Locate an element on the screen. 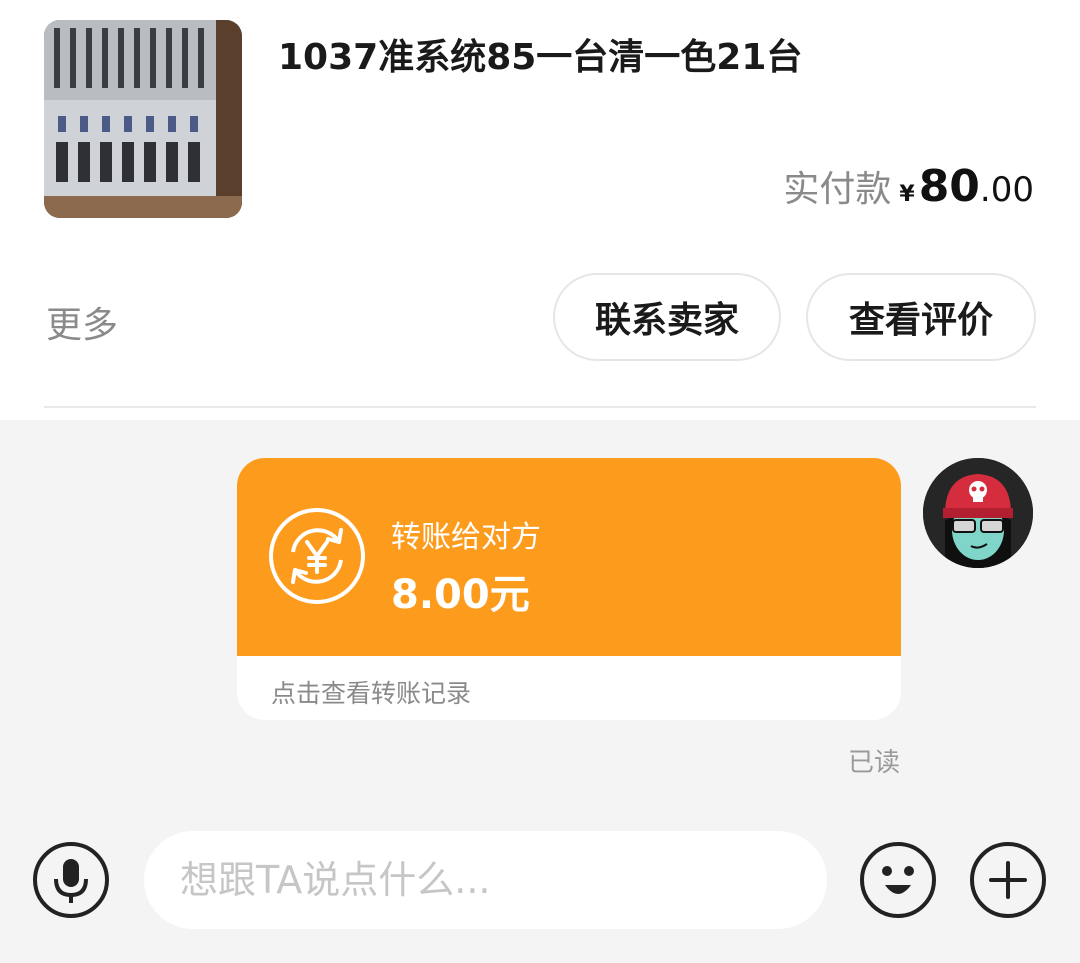 This screenshot has width=1080, height=963. smiley-icon is located at coordinates (898, 880).